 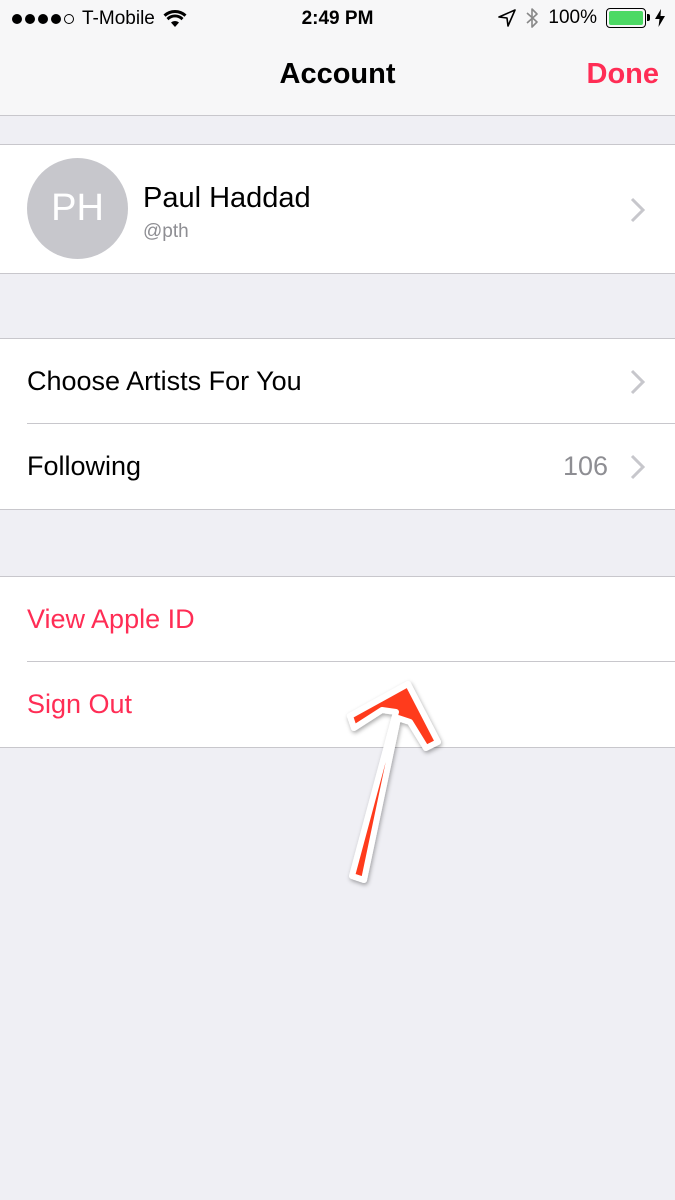 I want to click on view-apple-id-row: View Apple ID, so click(x=337, y=619).